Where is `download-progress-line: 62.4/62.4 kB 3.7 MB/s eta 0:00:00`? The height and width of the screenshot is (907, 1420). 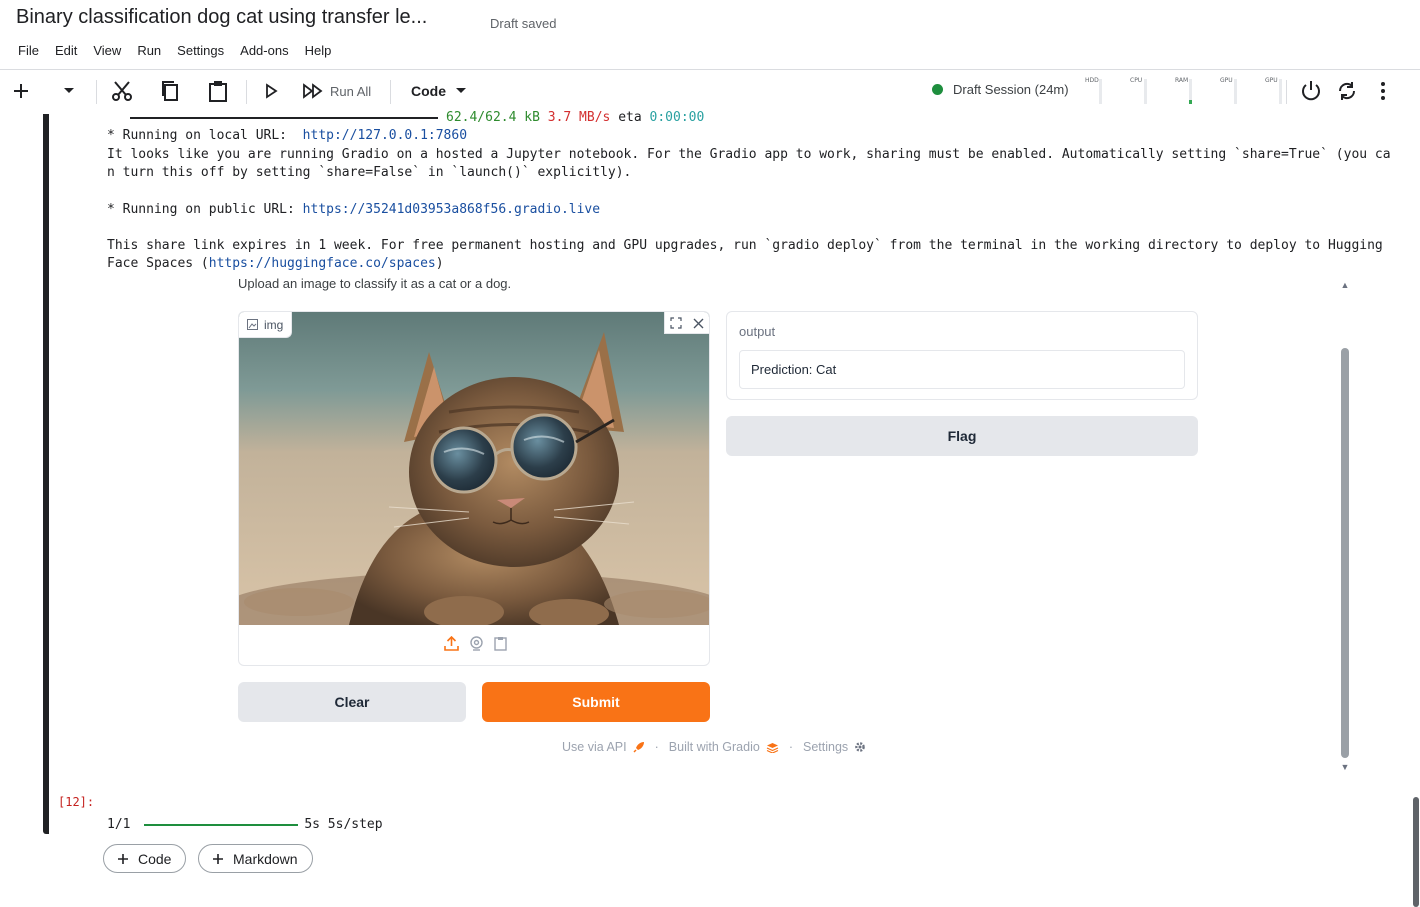 download-progress-line: 62.4/62.4 kB 3.7 MB/s eta 0:00:00 is located at coordinates (405, 118).